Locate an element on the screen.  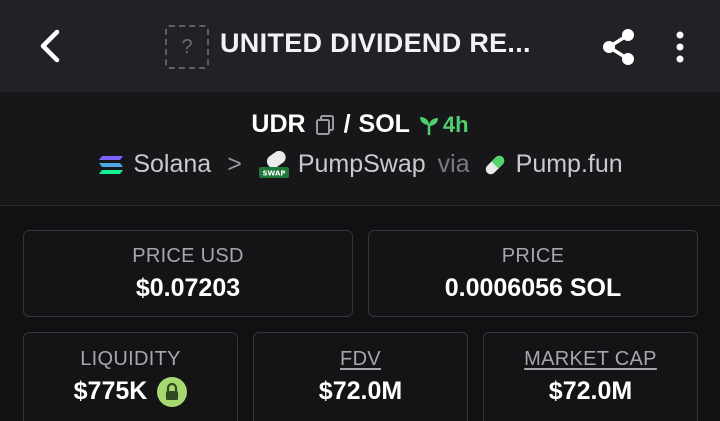
price-card: PRICE 0.0006056 SOL is located at coordinates (533, 273).